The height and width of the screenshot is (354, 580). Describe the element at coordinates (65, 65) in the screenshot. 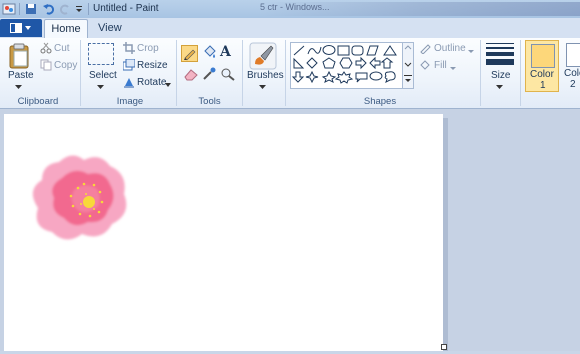

I see `copy-button: Copy` at that location.